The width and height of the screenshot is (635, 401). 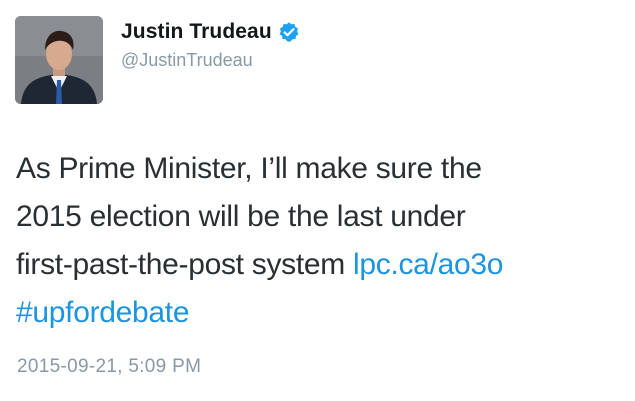 I want to click on display-name: Justin Trudeau, so click(x=196, y=32).